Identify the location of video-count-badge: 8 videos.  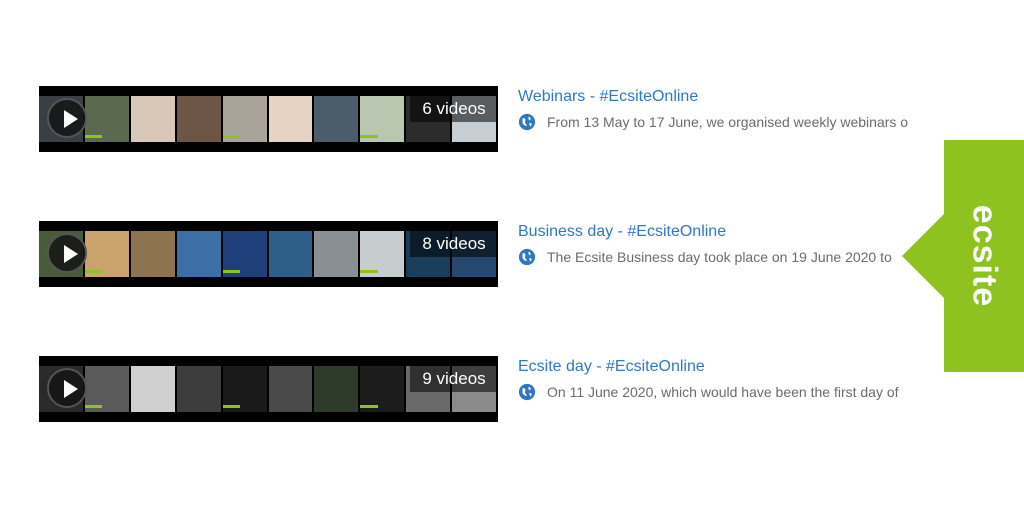
(454, 244).